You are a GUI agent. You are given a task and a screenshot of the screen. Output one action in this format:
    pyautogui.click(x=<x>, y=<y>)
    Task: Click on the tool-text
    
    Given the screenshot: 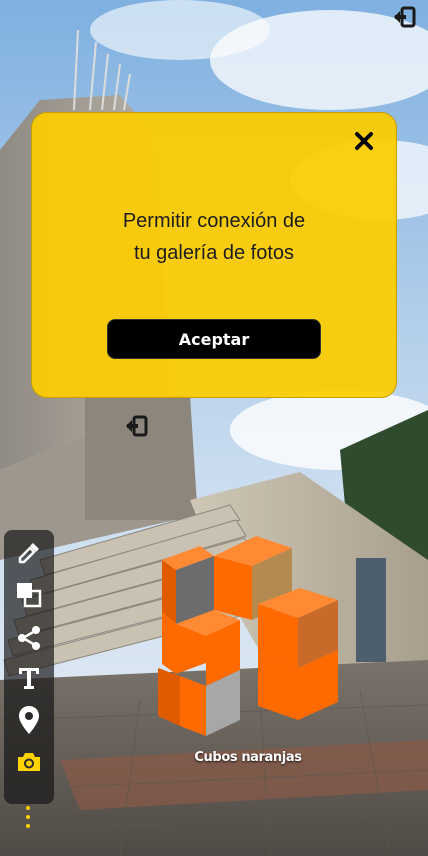 What is the action you would take?
    pyautogui.click(x=29, y=680)
    